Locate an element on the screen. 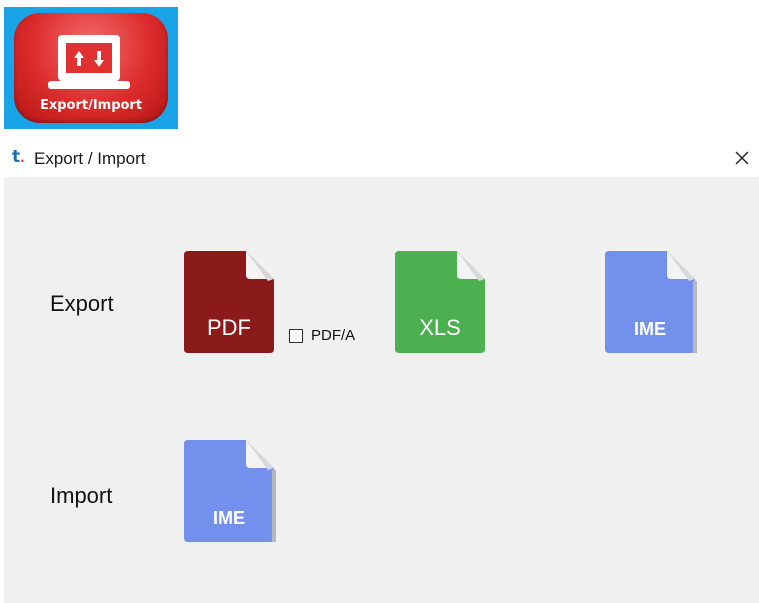 The width and height of the screenshot is (759, 603). xls-label: XLS is located at coordinates (440, 327).